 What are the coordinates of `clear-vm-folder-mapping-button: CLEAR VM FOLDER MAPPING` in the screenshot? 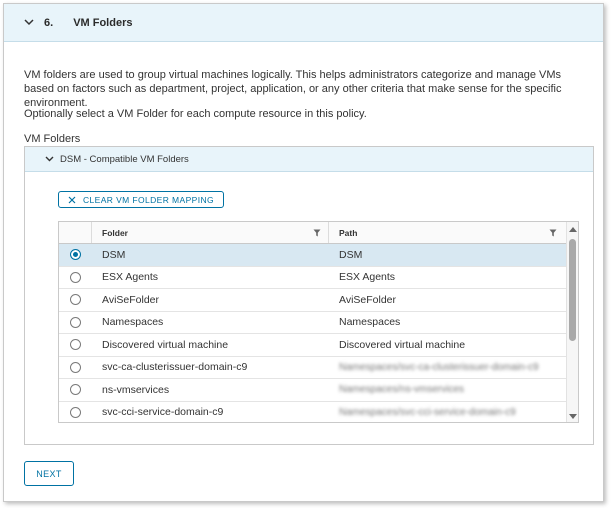 It's located at (141, 199).